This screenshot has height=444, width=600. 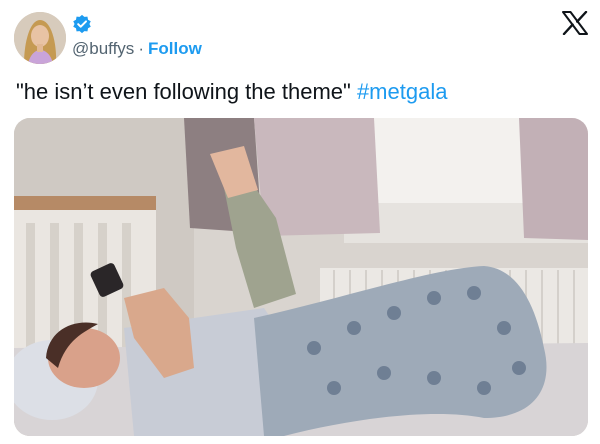 I want to click on author-handle: @buffys, so click(x=103, y=48).